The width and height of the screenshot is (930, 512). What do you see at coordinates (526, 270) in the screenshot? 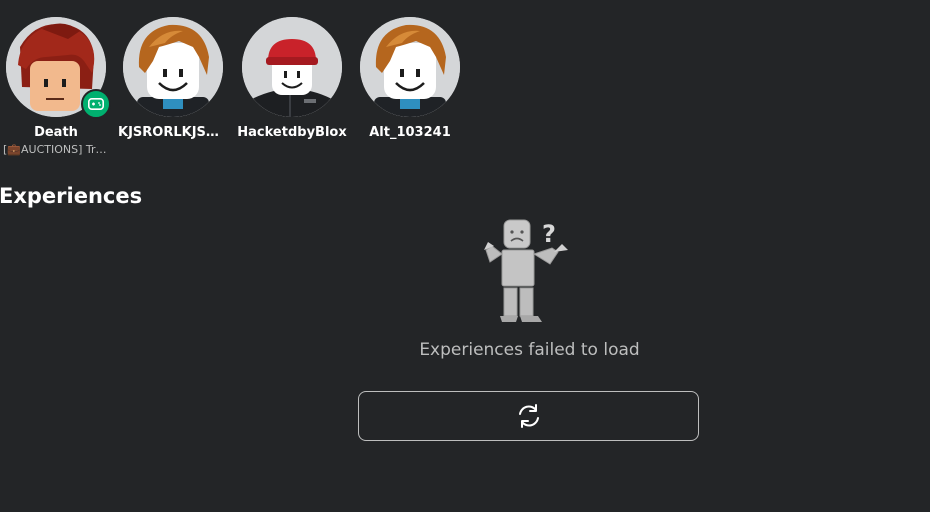
I see `confused-robloxian-icon: ?` at bounding box center [526, 270].